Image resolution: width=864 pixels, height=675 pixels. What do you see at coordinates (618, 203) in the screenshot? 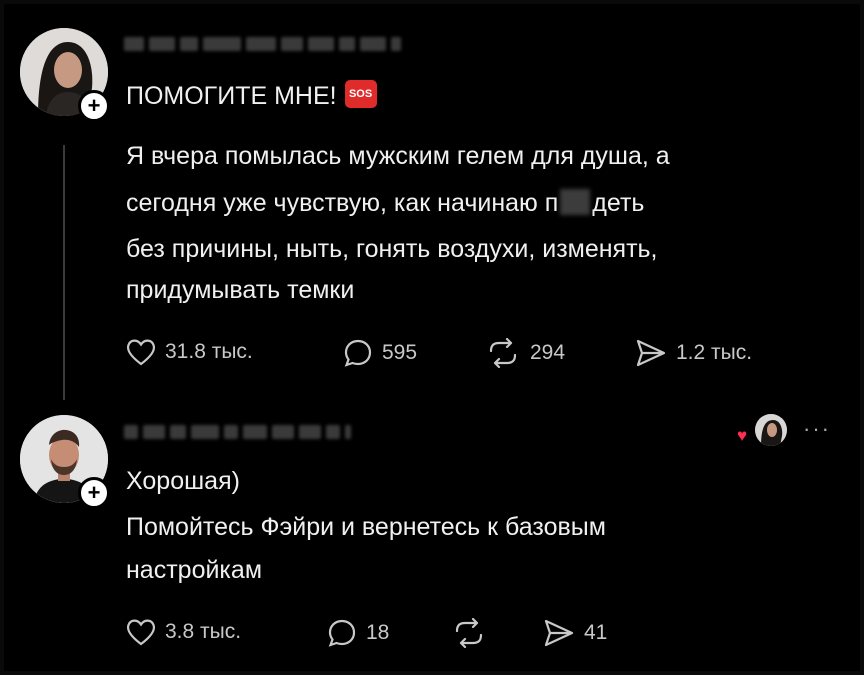
I see `post-body-line-2-end: деть` at bounding box center [618, 203].